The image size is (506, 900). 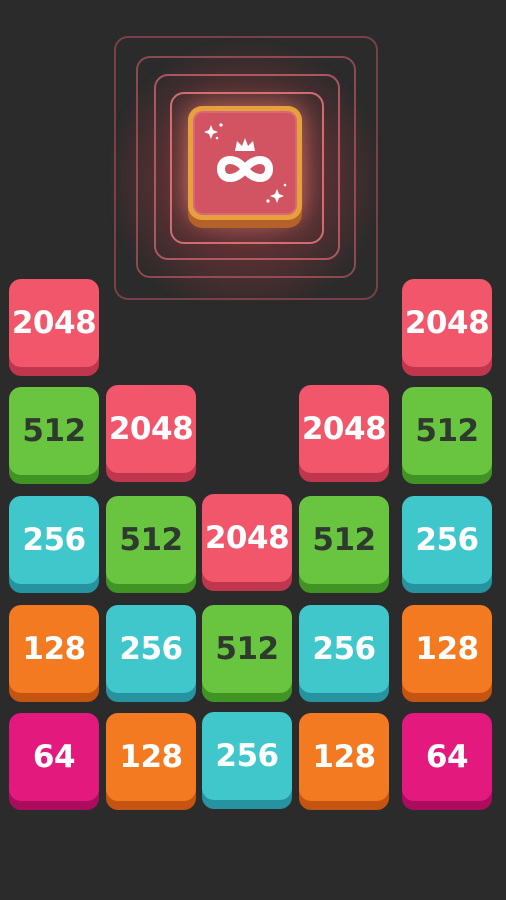 I want to click on special-tile-face, so click(x=245, y=163).